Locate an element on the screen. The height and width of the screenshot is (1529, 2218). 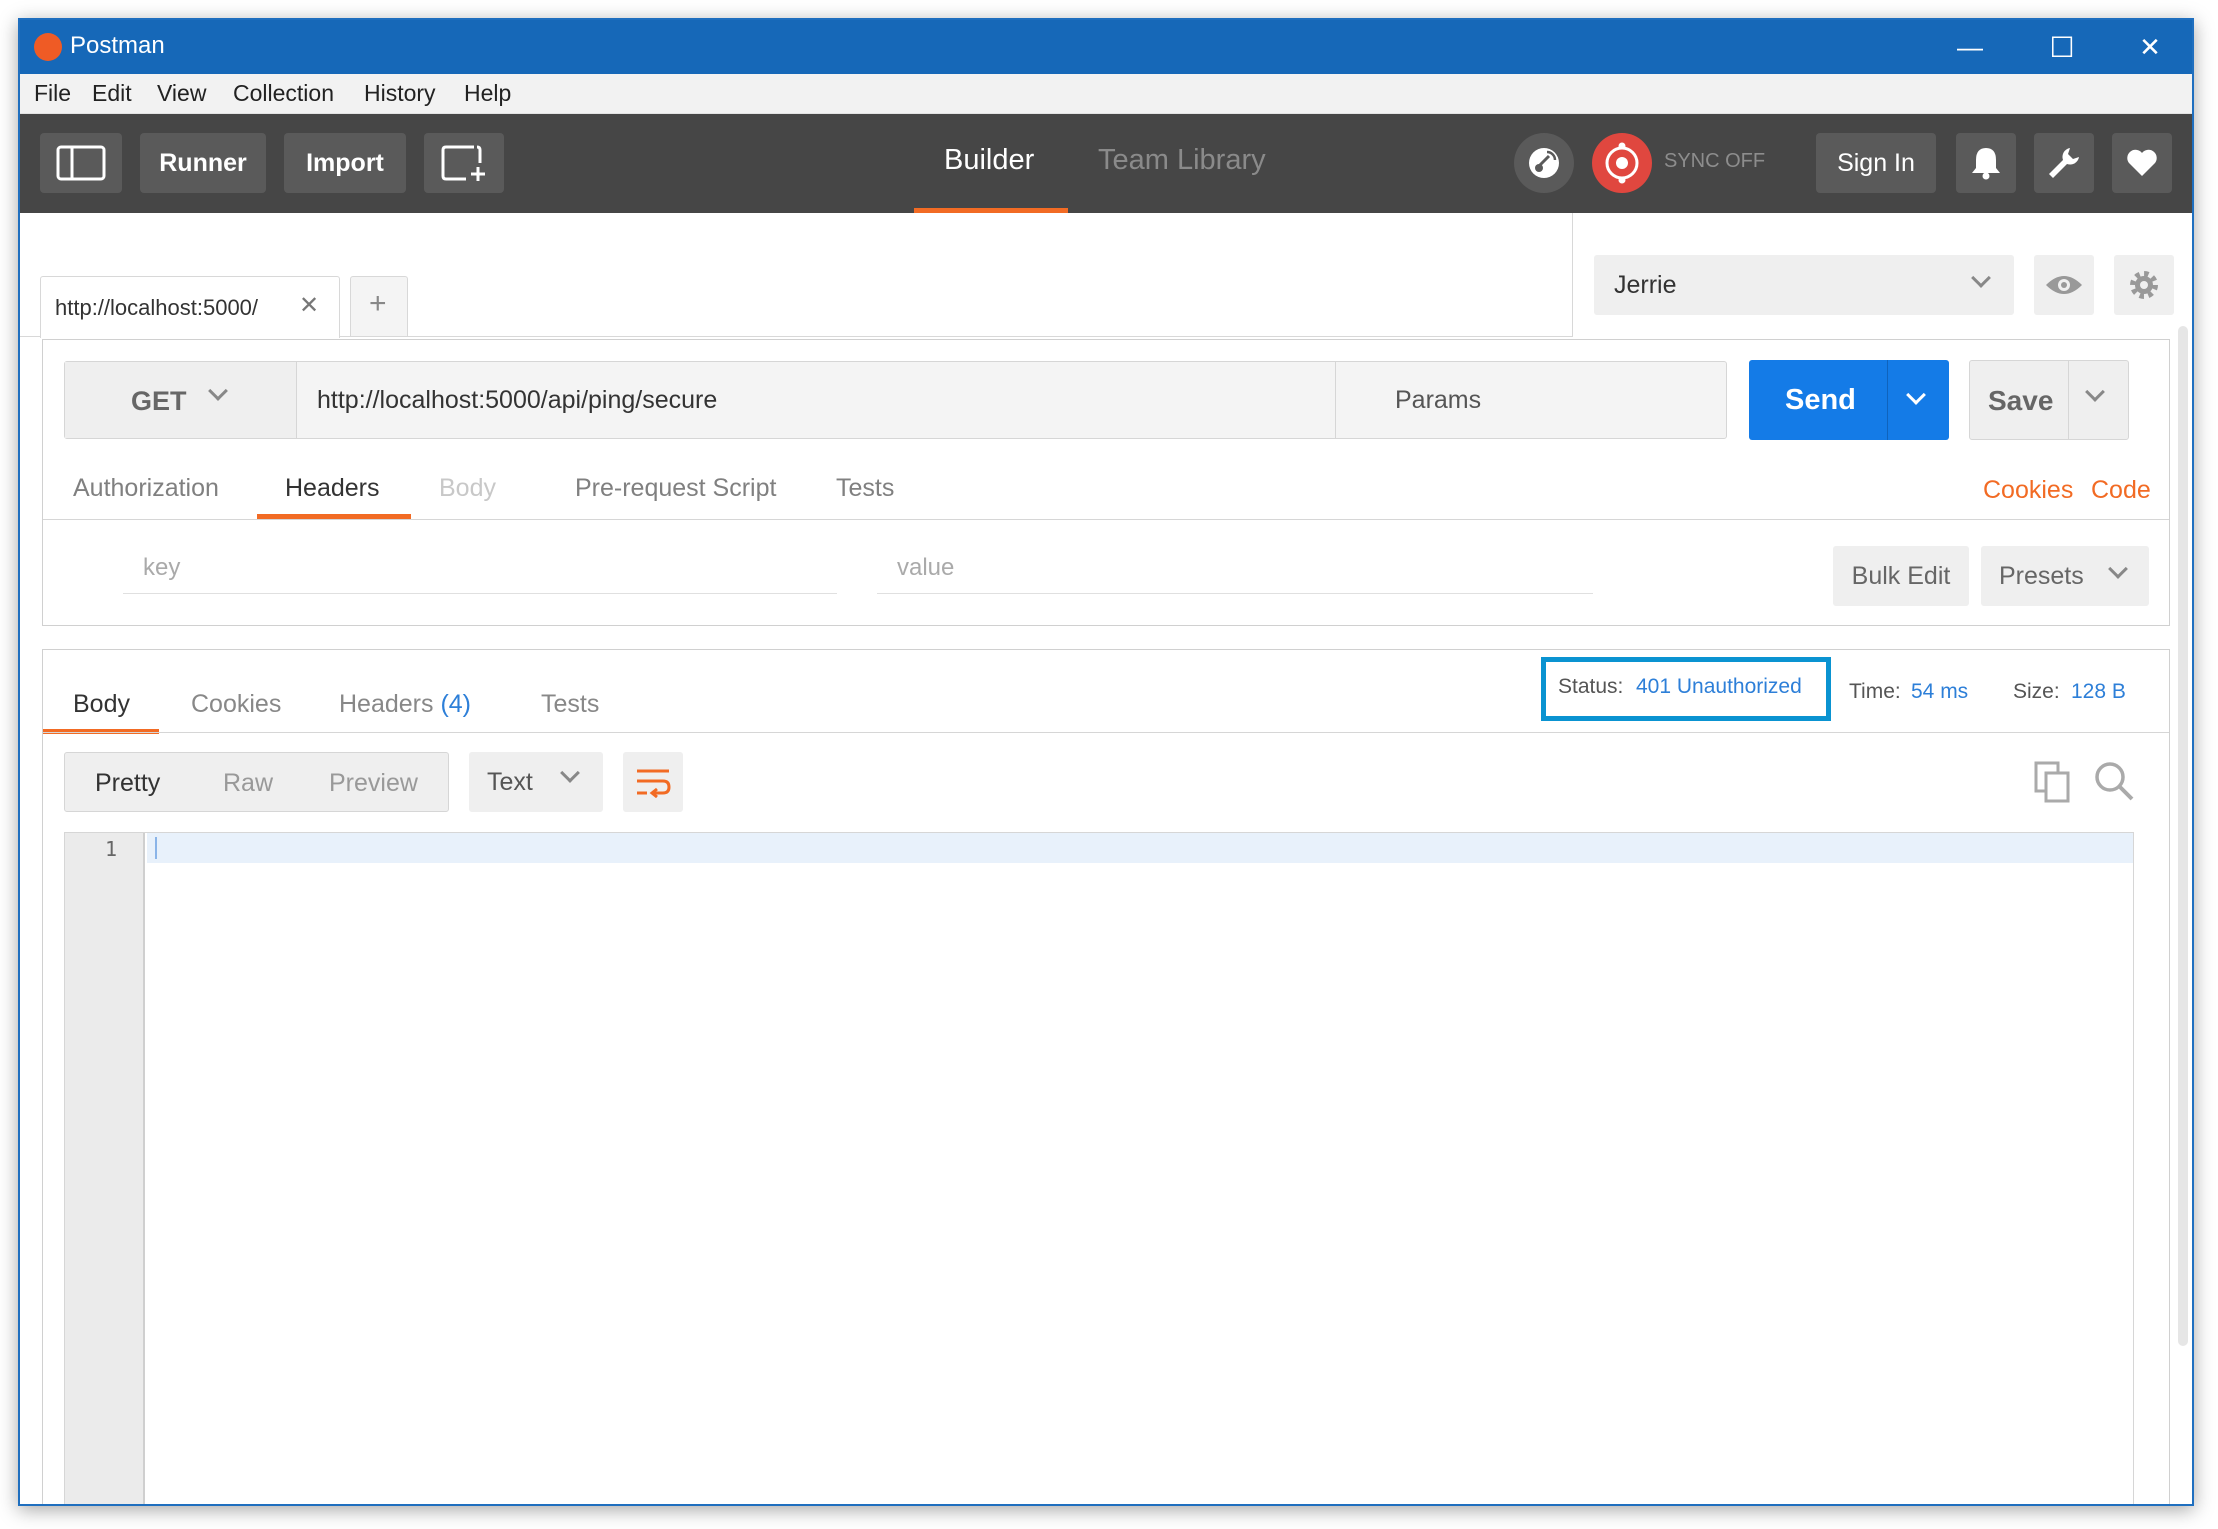
url-input: http://localhost:5000/api/ping/secure is located at coordinates (517, 400).